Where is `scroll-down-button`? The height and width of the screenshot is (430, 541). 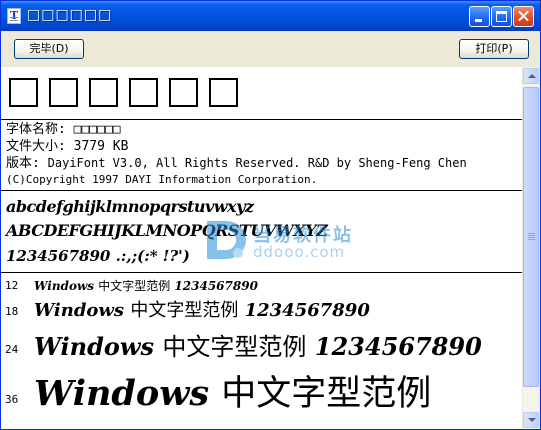 scroll-down-button is located at coordinates (531, 420).